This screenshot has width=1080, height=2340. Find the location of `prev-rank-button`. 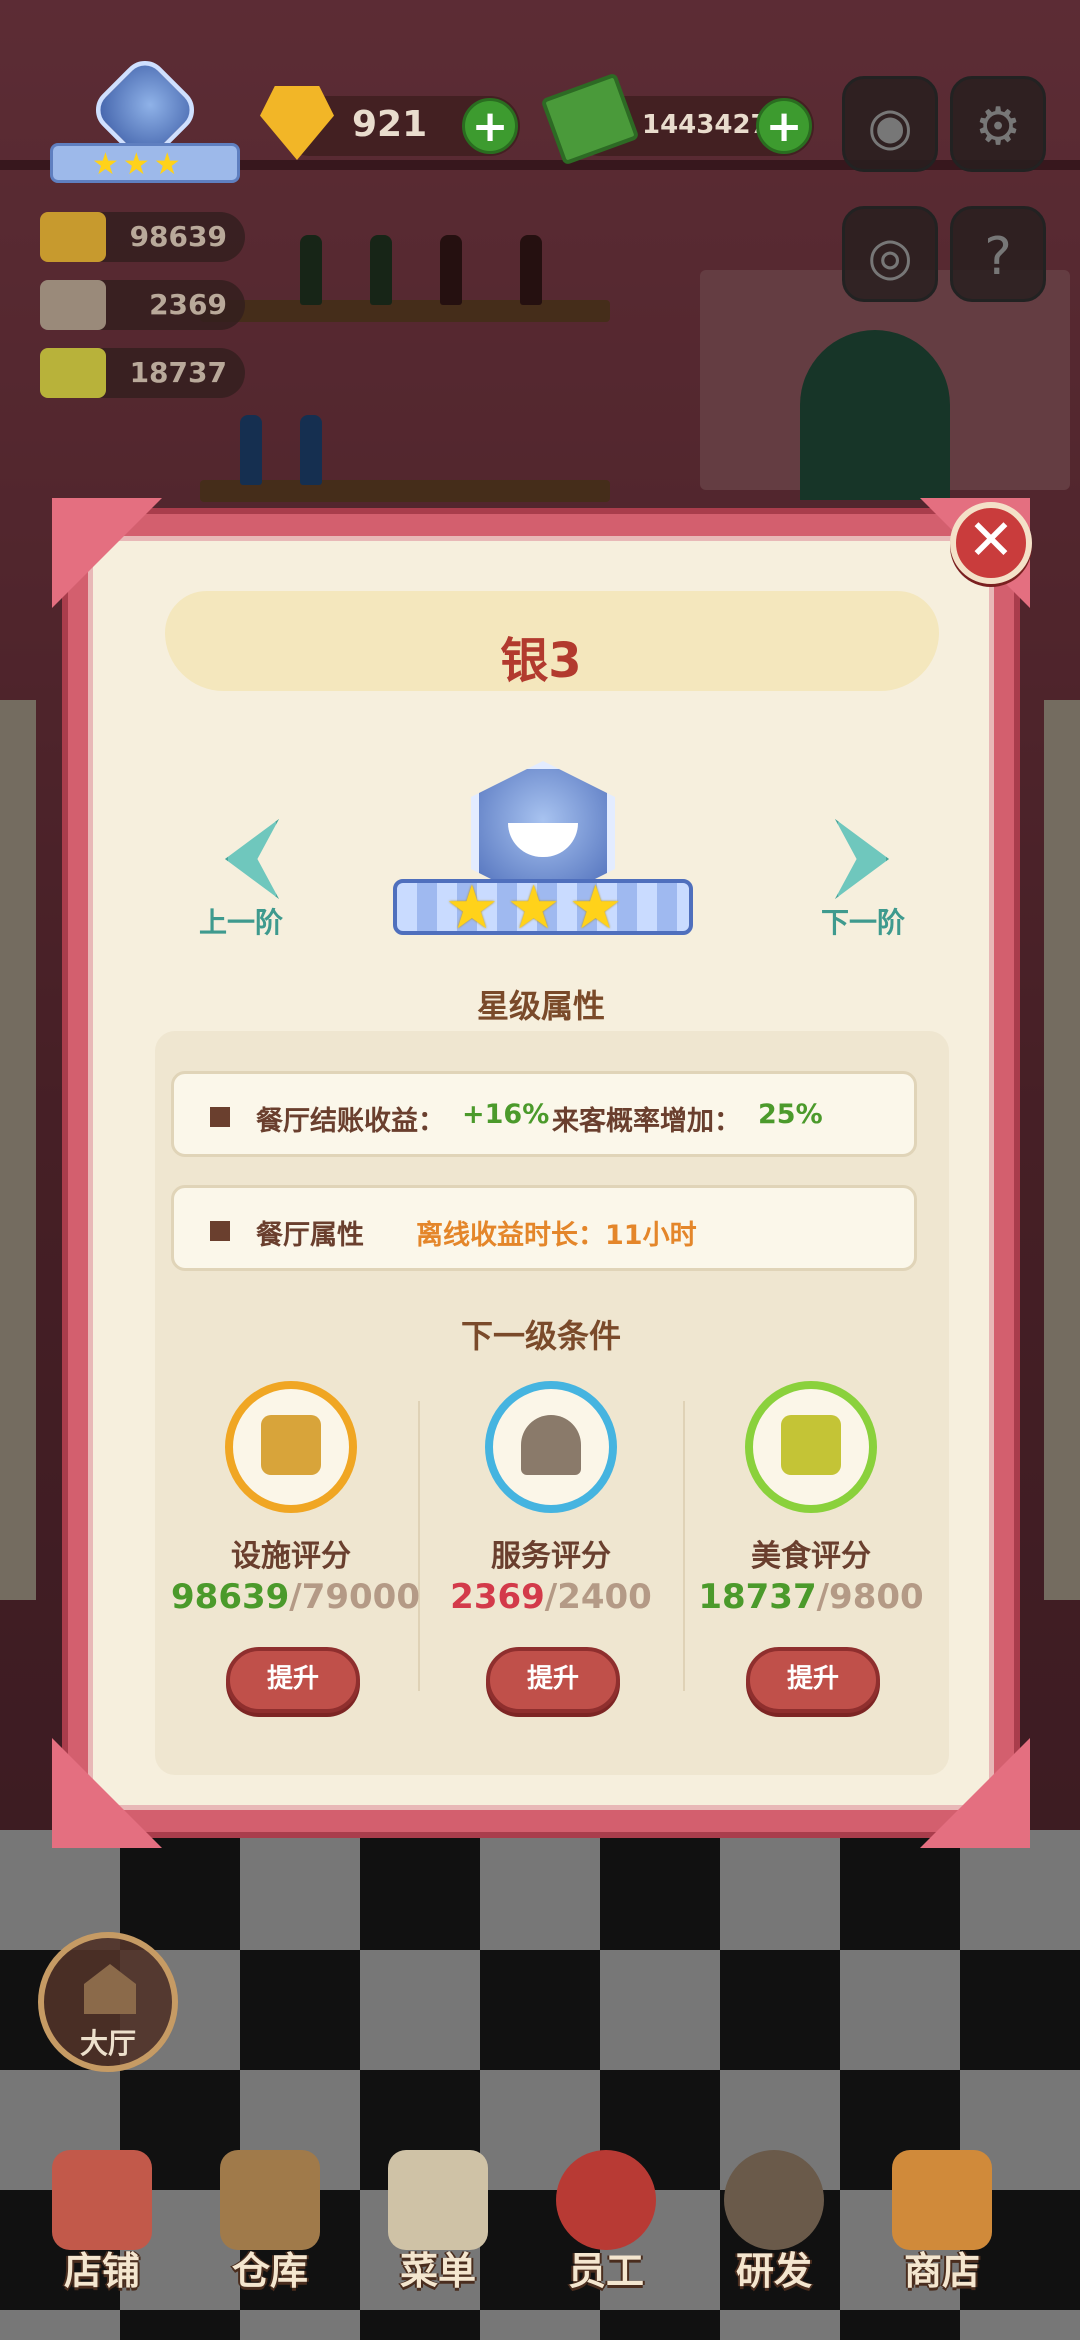

prev-rank-button is located at coordinates (251, 864).